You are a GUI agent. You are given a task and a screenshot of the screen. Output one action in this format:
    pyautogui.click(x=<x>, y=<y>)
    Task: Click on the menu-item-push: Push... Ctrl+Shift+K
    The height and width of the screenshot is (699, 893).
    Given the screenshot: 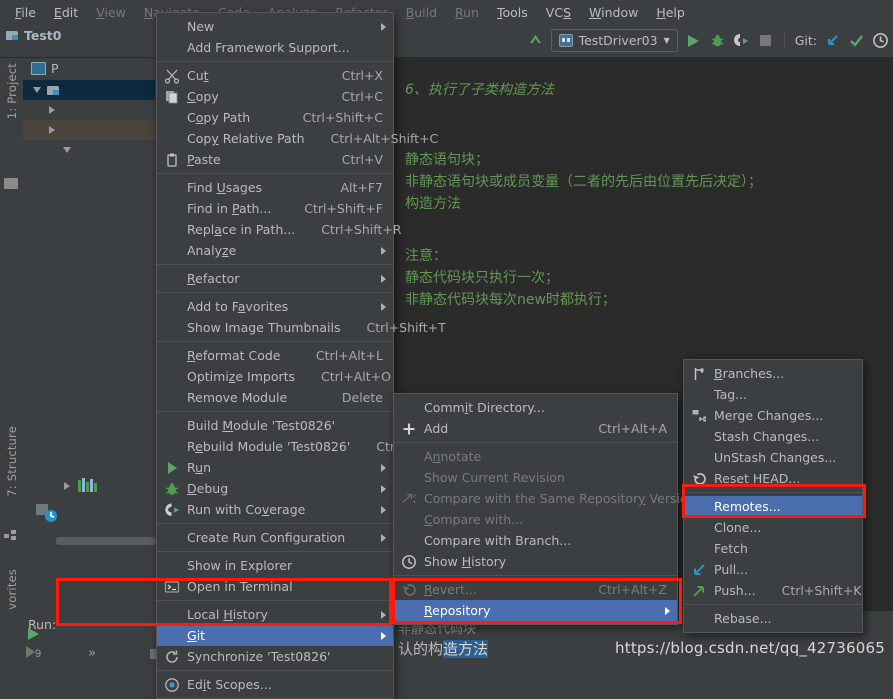 What is the action you would take?
    pyautogui.click(x=773, y=590)
    